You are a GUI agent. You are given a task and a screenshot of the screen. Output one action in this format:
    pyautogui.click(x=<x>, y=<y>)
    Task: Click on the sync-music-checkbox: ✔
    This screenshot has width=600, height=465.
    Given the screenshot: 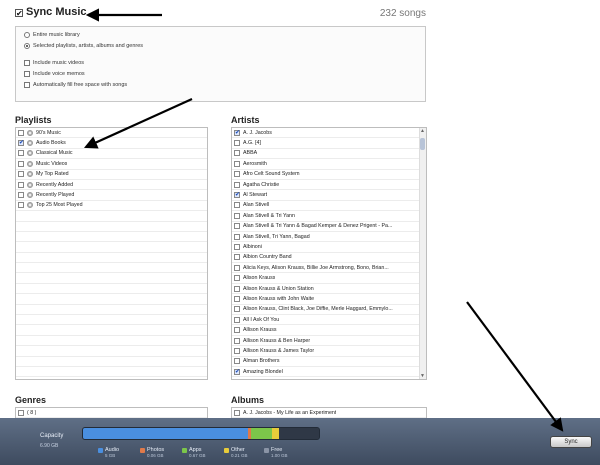 What is the action you would take?
    pyautogui.click(x=19, y=13)
    